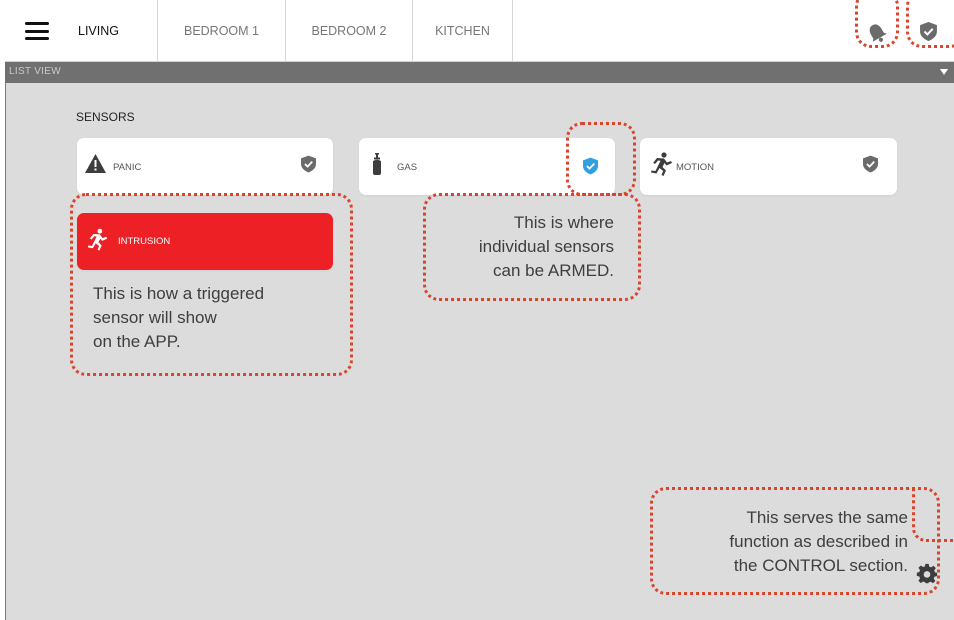 Image resolution: width=954 pixels, height=620 pixels. Describe the element at coordinates (479, 72) in the screenshot. I see `list-view-bar: LIST VIEW` at that location.